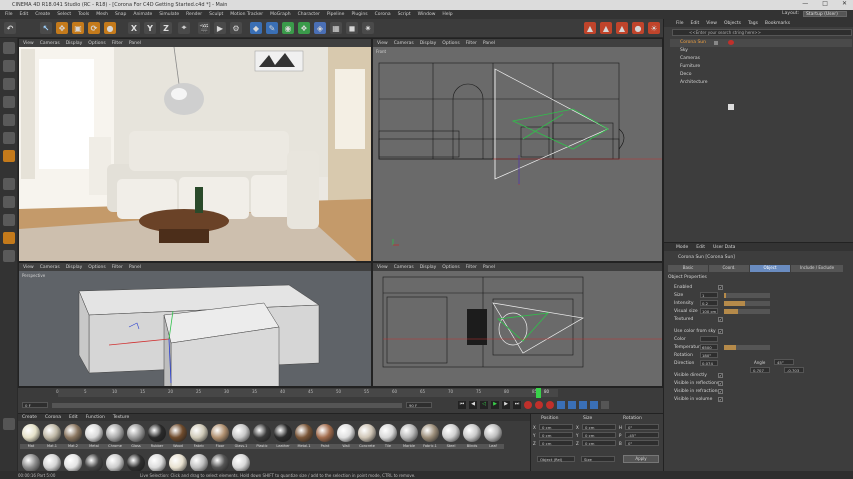 The height and width of the screenshot is (479, 853). Describe the element at coordinates (817, 268) in the screenshot. I see `tab-include-exclude: Include / Exclude` at that location.